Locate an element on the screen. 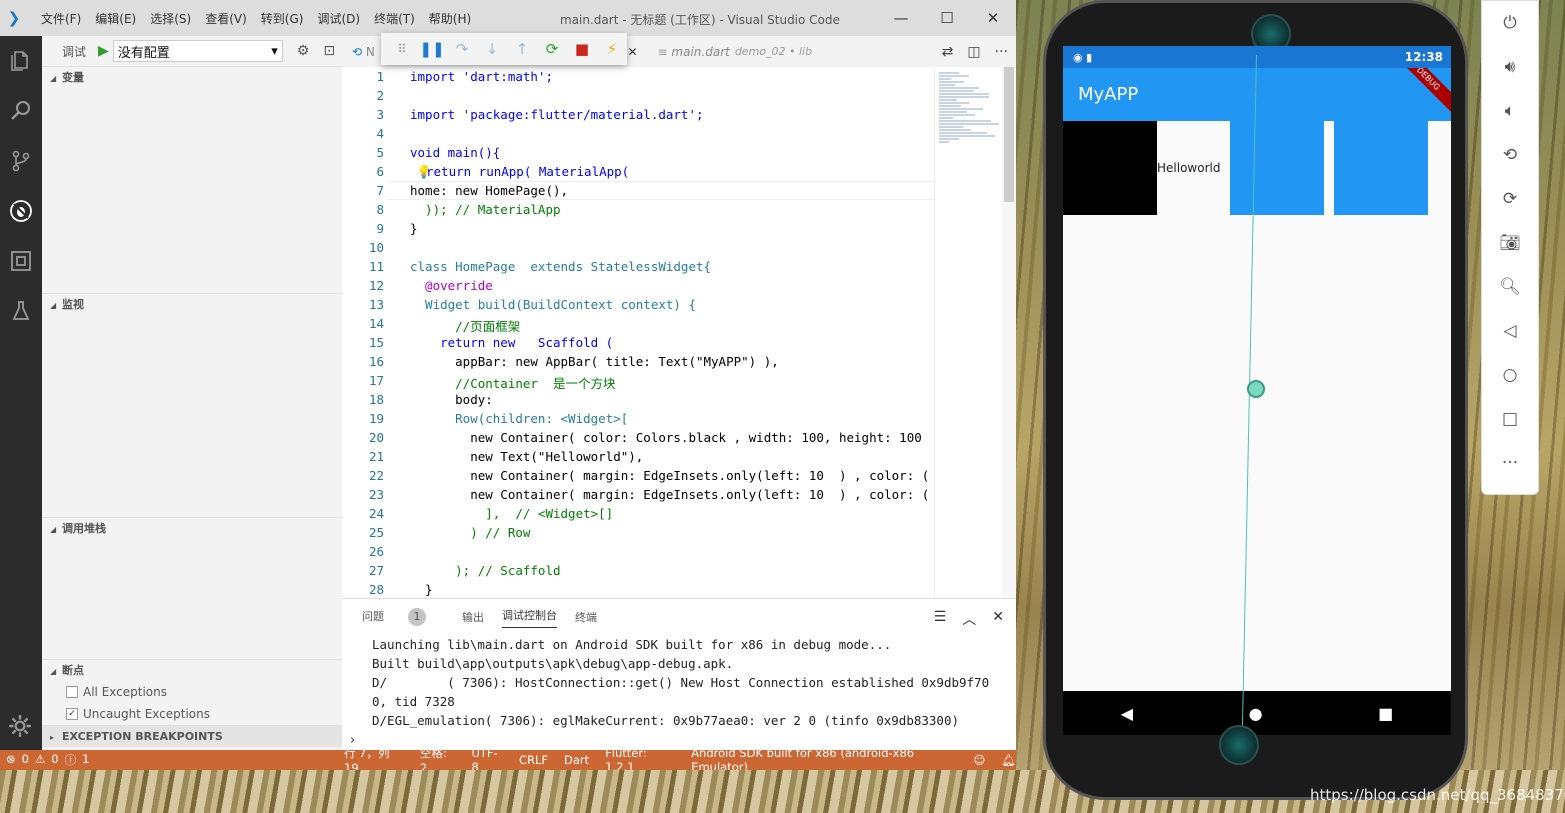  line-number: 25 is located at coordinates (376, 532).